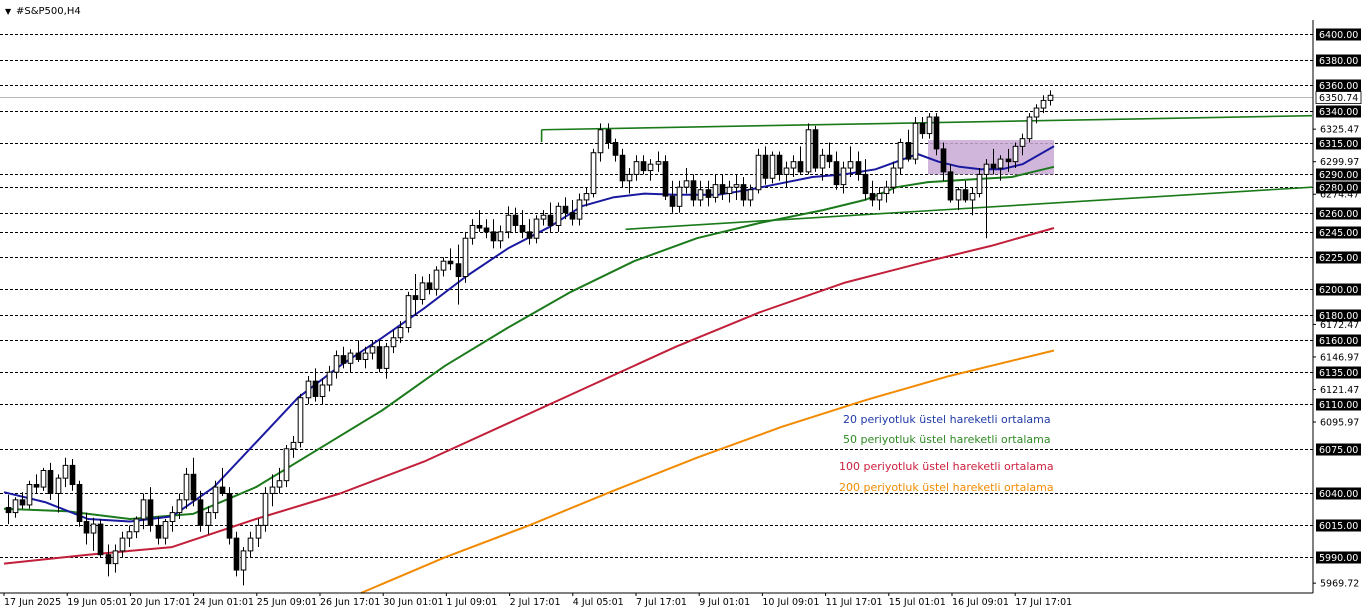  I want to click on y-tick-label: 6121.47, so click(1339, 390).